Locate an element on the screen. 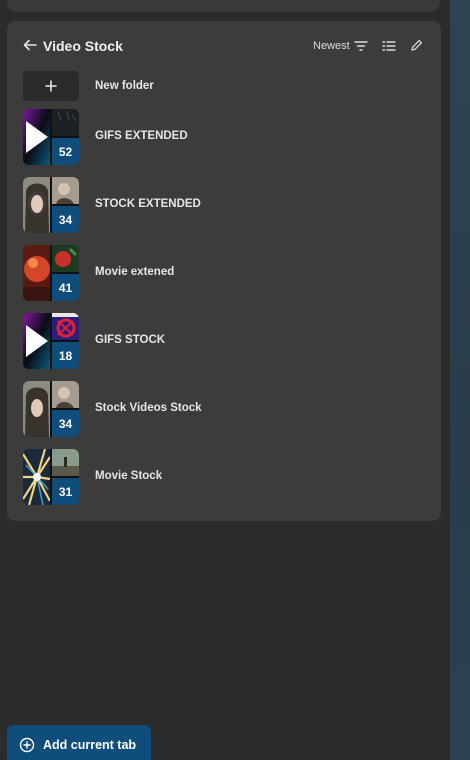  folder-label: Movie extened is located at coordinates (135, 272).